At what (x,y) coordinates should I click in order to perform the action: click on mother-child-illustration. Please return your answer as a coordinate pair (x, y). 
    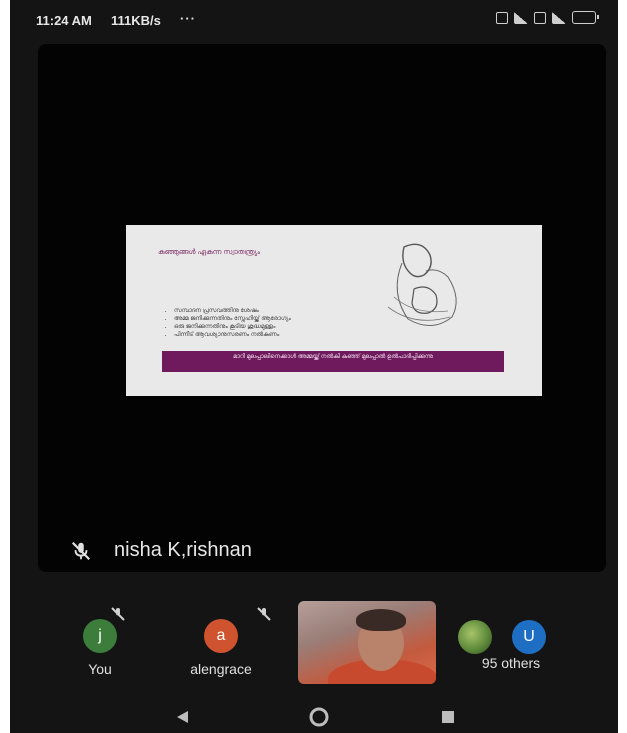
    Looking at the image, I should click on (422, 284).